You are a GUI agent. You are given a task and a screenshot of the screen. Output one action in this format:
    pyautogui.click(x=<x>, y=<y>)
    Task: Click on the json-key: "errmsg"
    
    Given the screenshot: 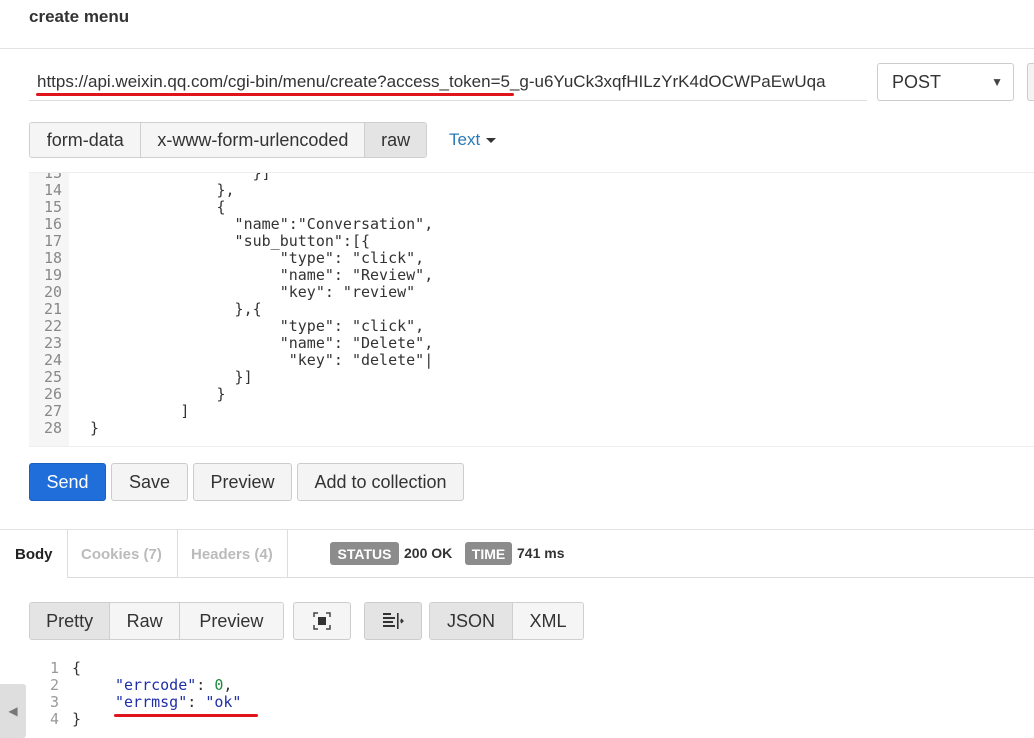 What is the action you would take?
    pyautogui.click(x=151, y=702)
    